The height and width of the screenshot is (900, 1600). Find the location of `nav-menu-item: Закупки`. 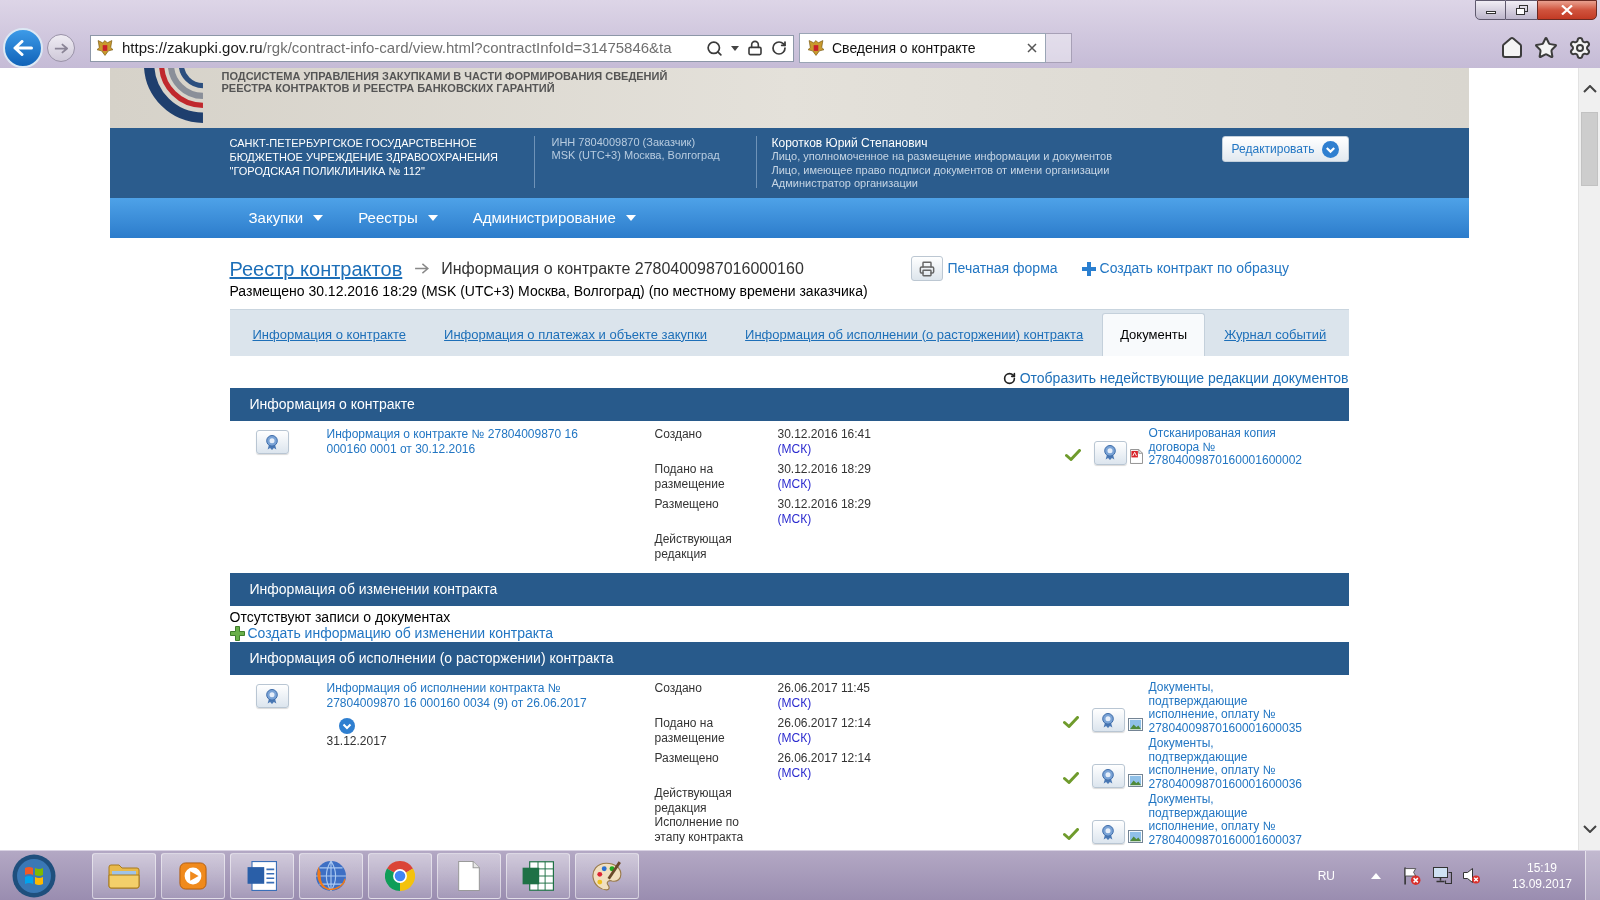

nav-menu-item: Закупки is located at coordinates (283, 218).